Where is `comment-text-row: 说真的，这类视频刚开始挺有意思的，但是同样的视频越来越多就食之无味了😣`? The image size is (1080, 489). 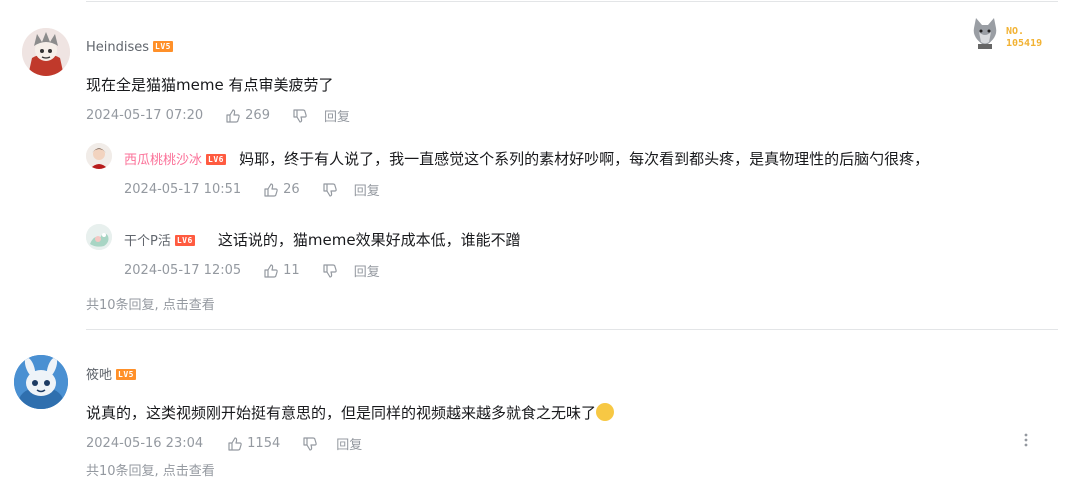
comment-text-row: 说真的，这类视频刚开始挺有意思的，但是同样的视频越来越多就食之无味了😣 is located at coordinates (350, 412).